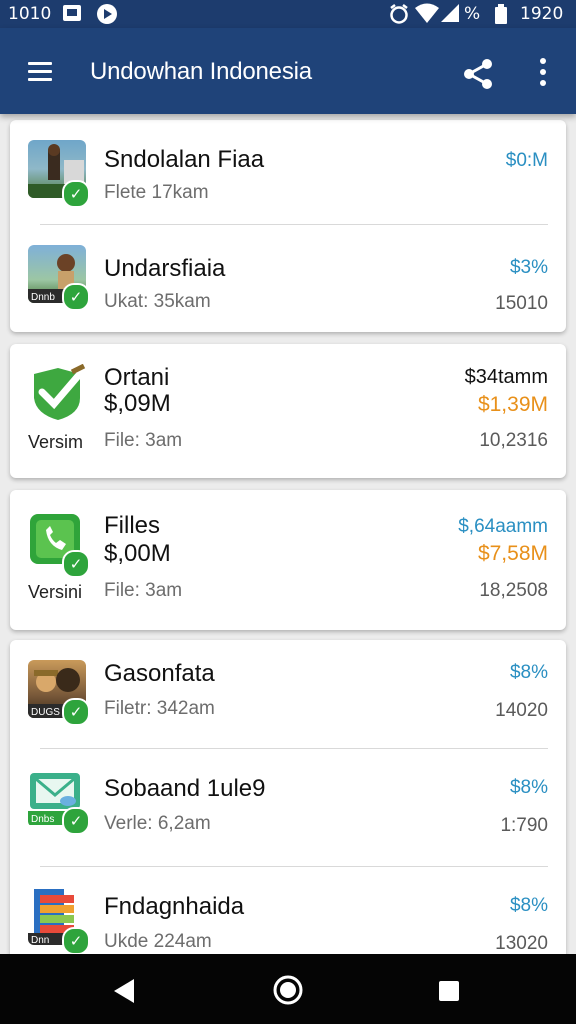 The width and height of the screenshot is (576, 1024). I want to click on item-meta: 13020, so click(521, 943).